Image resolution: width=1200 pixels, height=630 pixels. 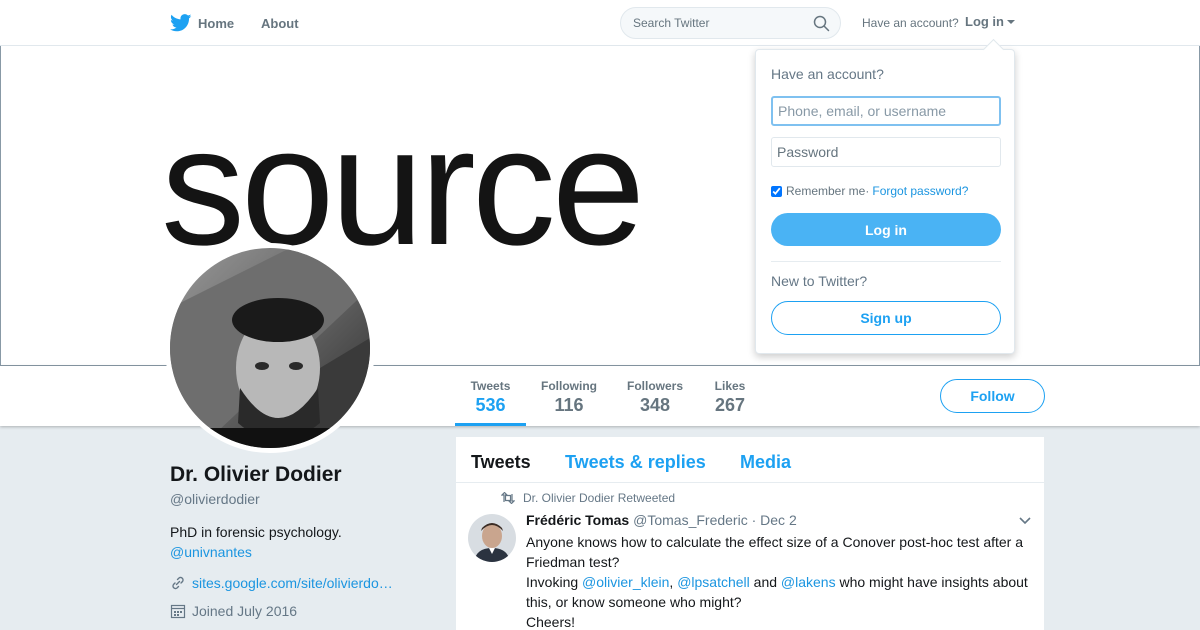 What do you see at coordinates (920, 191) in the screenshot?
I see `forgot-password-link: Forgot password?` at bounding box center [920, 191].